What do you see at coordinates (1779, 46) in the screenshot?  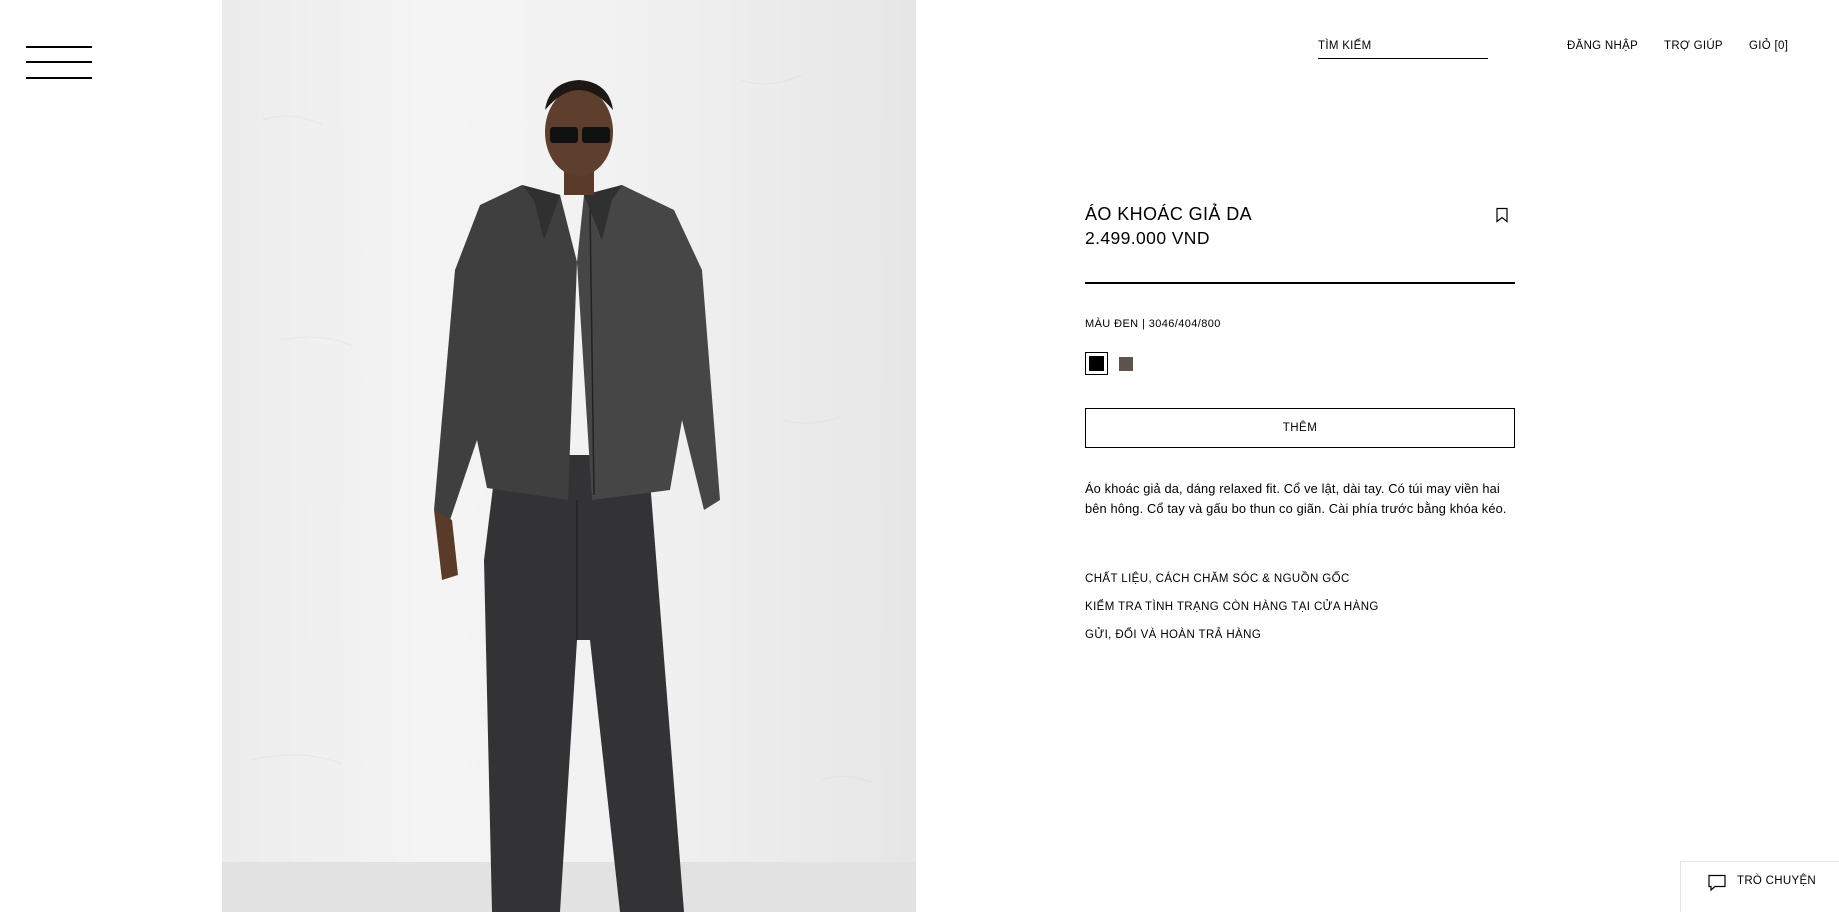 I see `cart-count: 0` at bounding box center [1779, 46].